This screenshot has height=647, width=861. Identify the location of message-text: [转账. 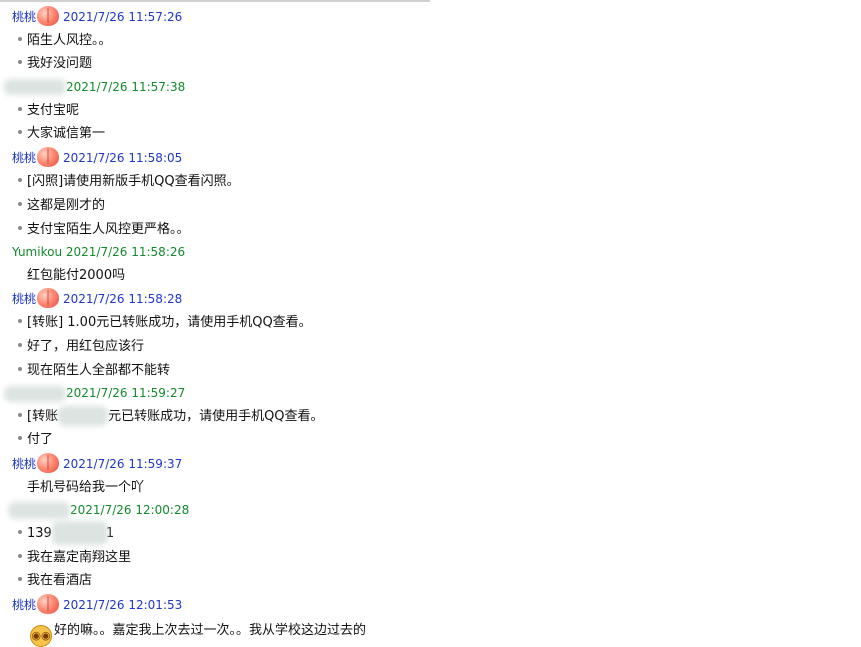
(43, 416).